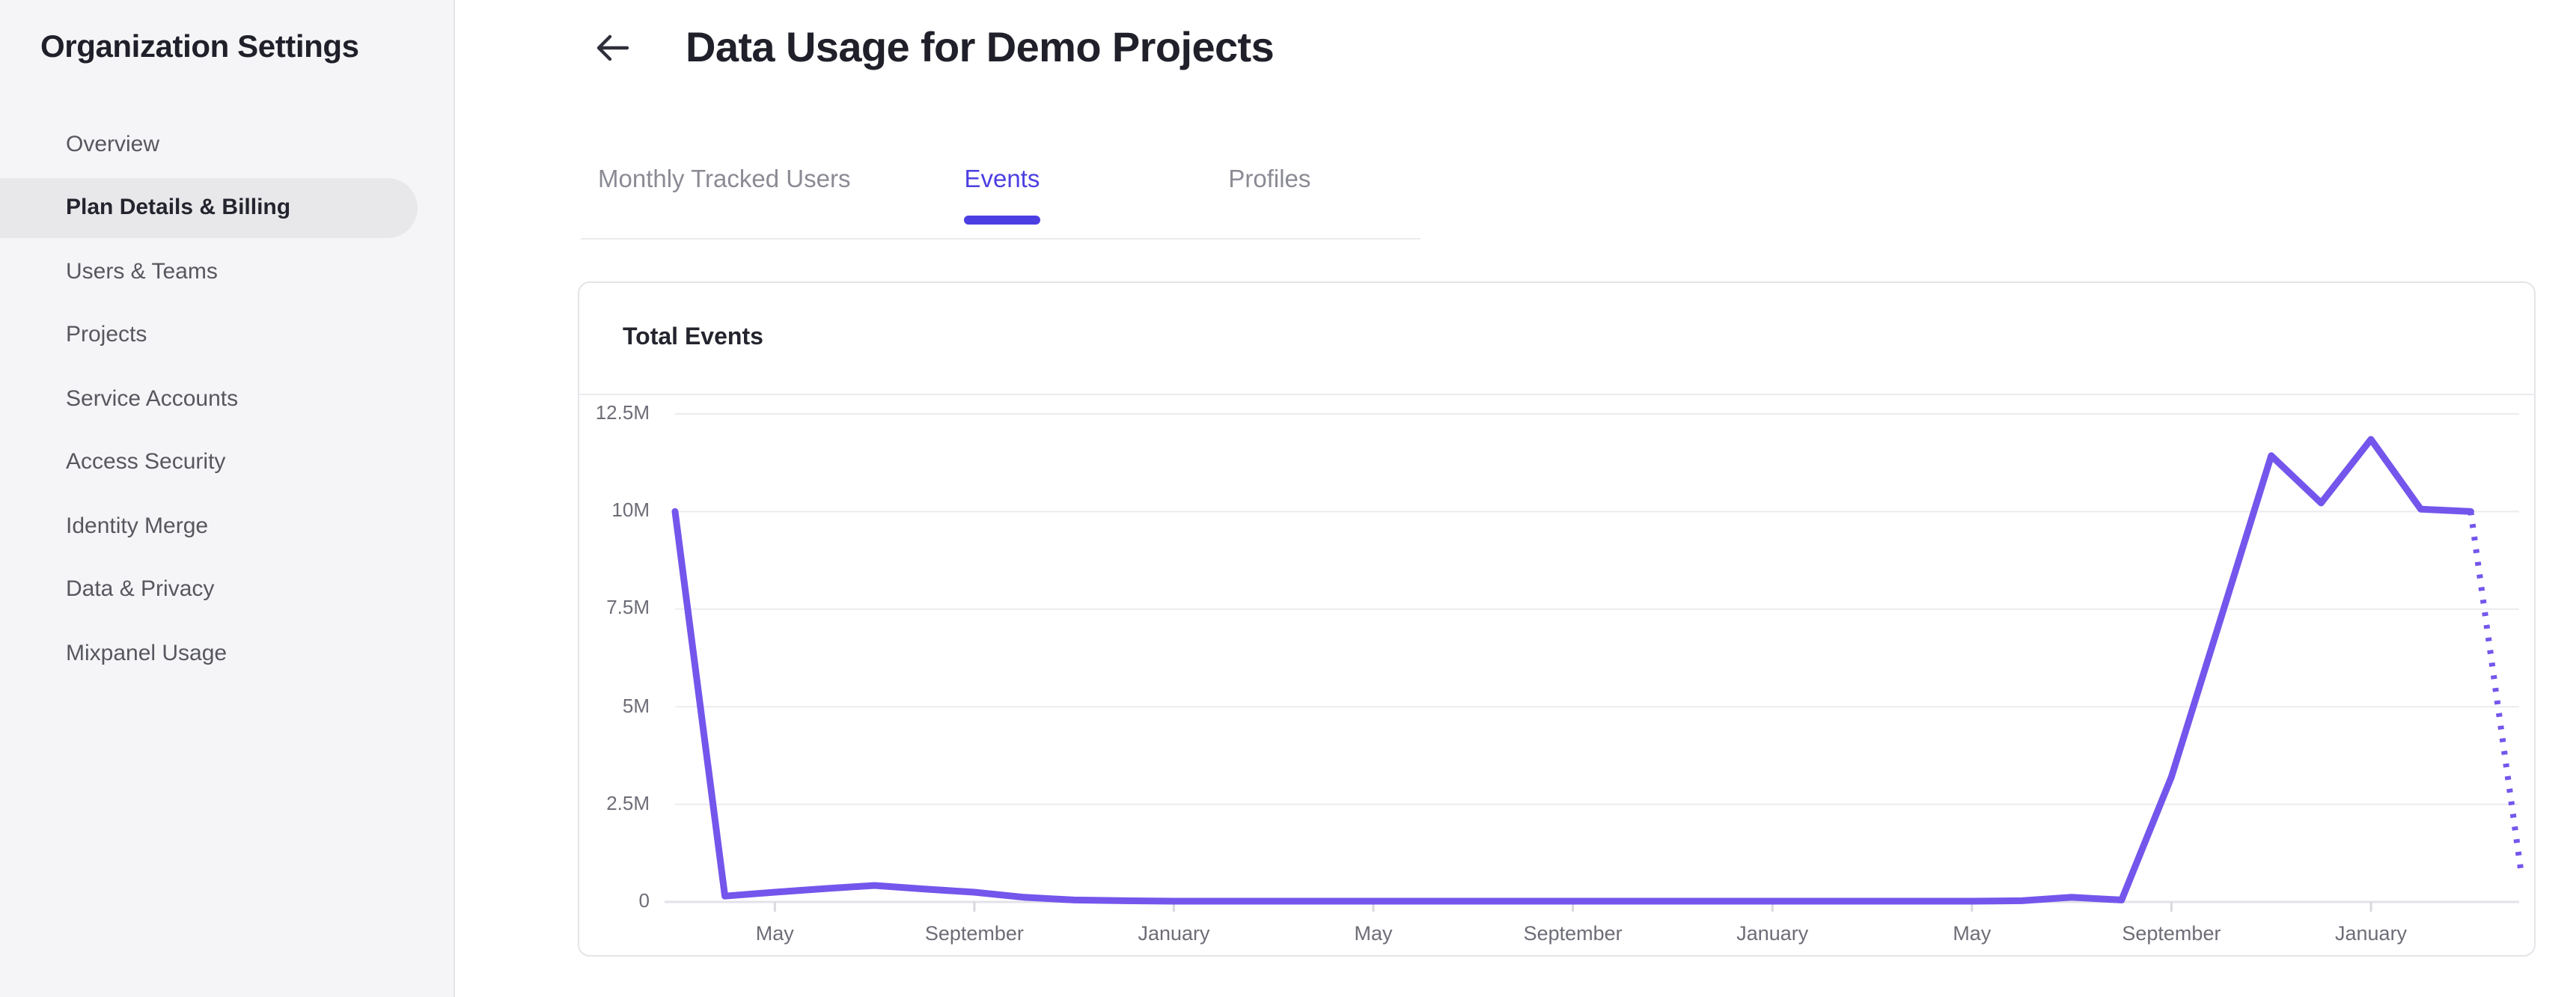 The image size is (2576, 997). I want to click on back-button, so click(612, 48).